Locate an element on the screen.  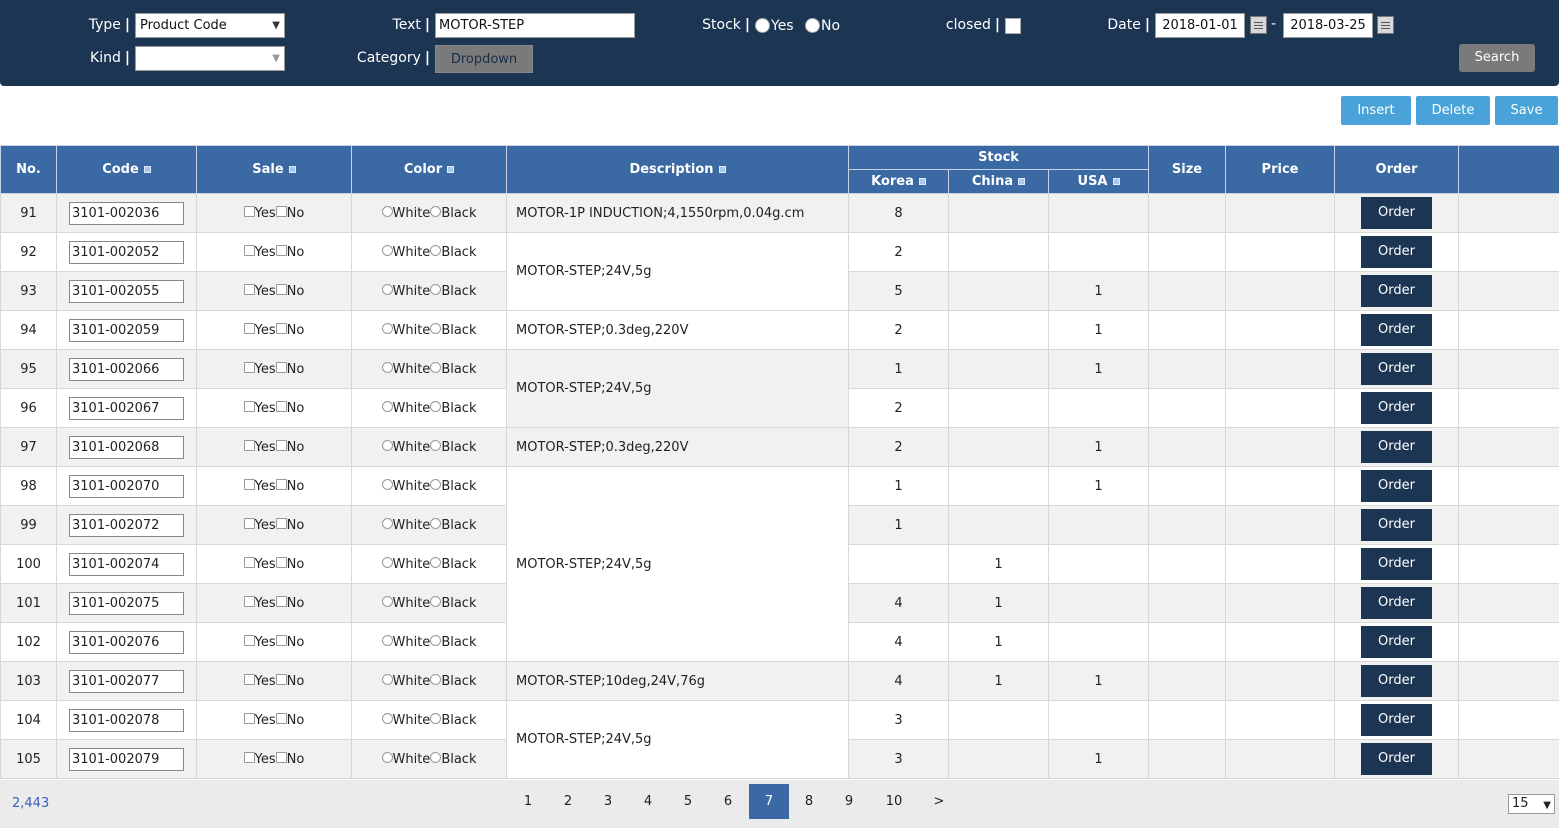
type-select: Product Code ▼ is located at coordinates (210, 25).